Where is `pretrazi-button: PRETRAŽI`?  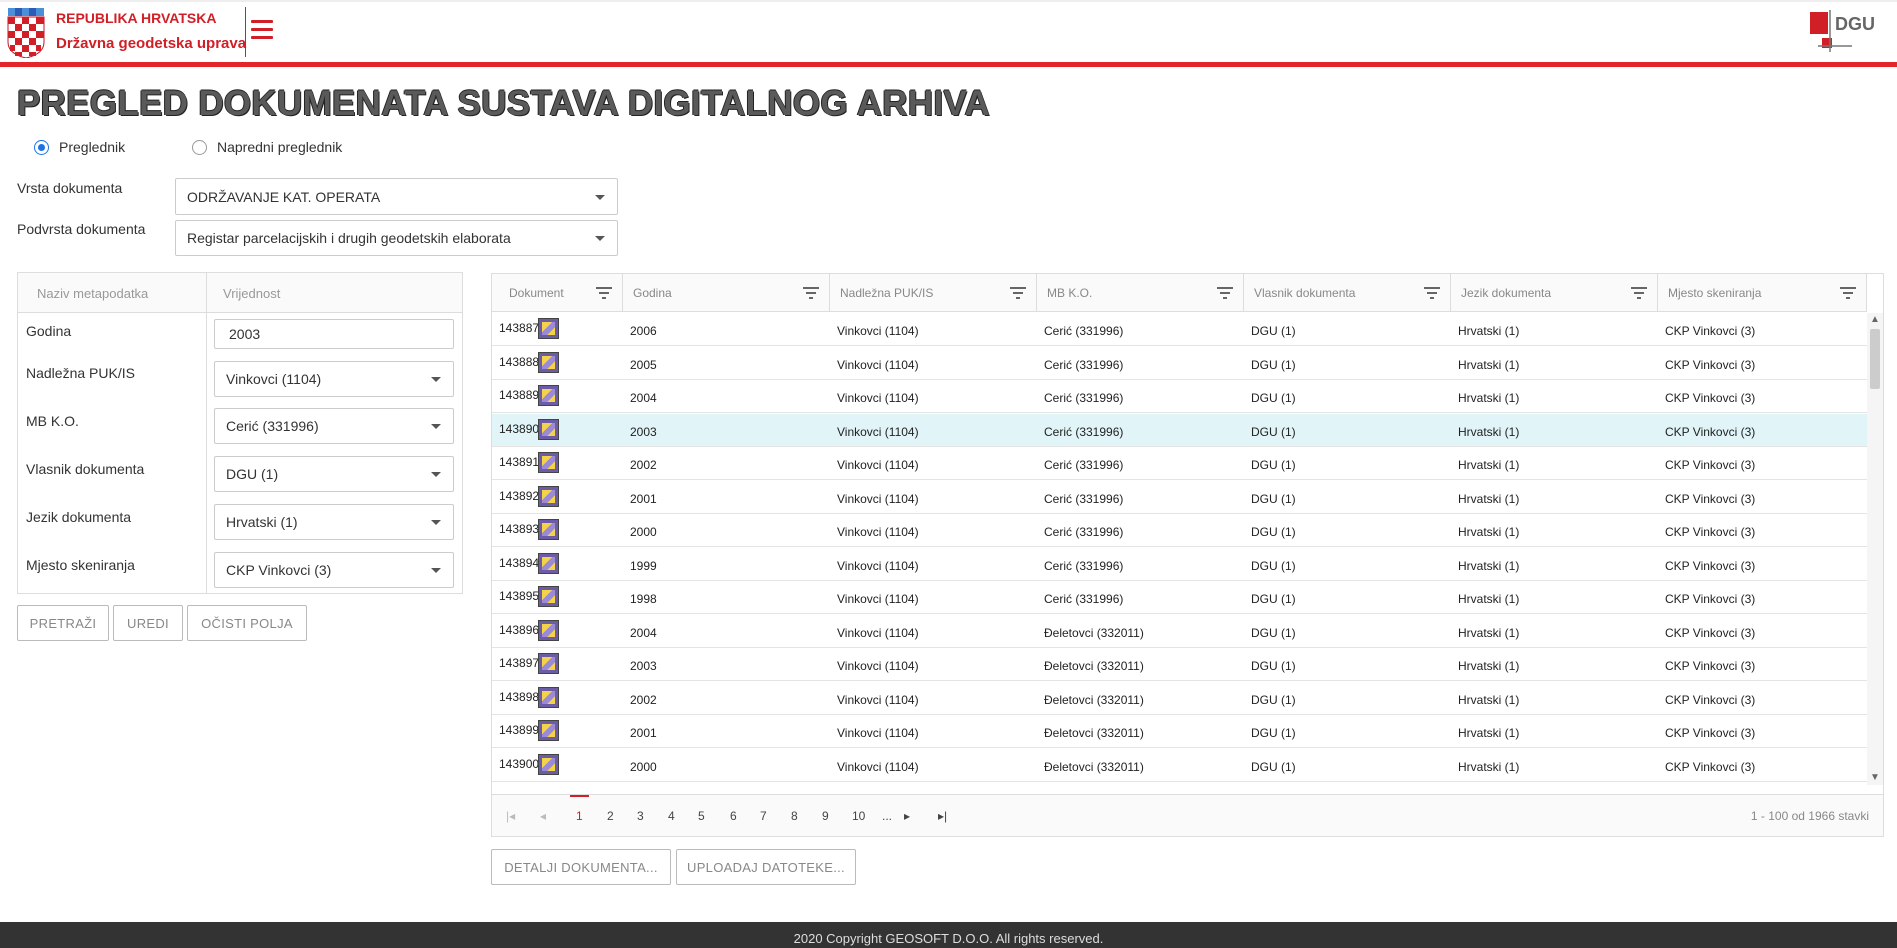 pretrazi-button: PRETRAŽI is located at coordinates (63, 623).